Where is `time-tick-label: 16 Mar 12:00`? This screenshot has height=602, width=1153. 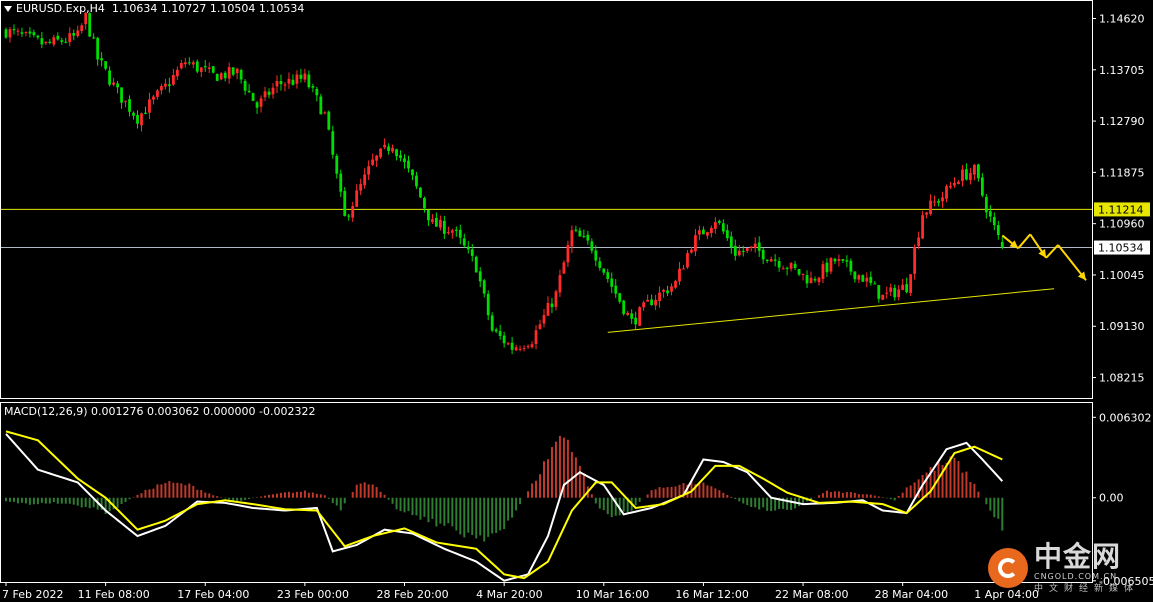
time-tick-label: 16 Mar 12:00 is located at coordinates (711, 594).